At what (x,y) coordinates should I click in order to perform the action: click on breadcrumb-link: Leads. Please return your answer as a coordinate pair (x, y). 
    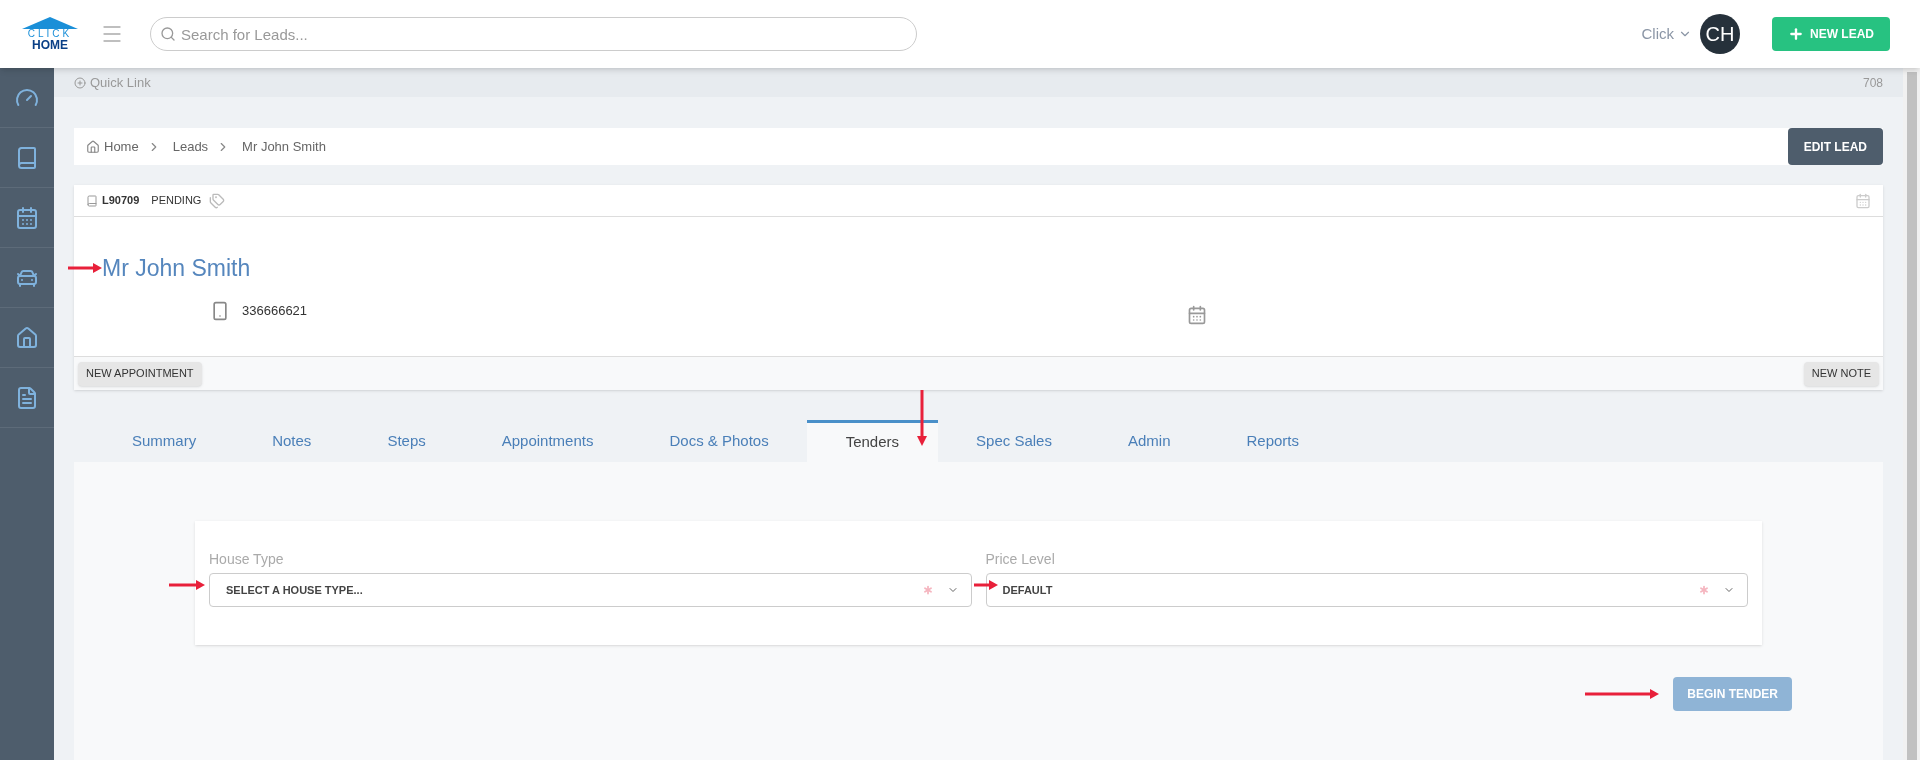
    Looking at the image, I should click on (190, 146).